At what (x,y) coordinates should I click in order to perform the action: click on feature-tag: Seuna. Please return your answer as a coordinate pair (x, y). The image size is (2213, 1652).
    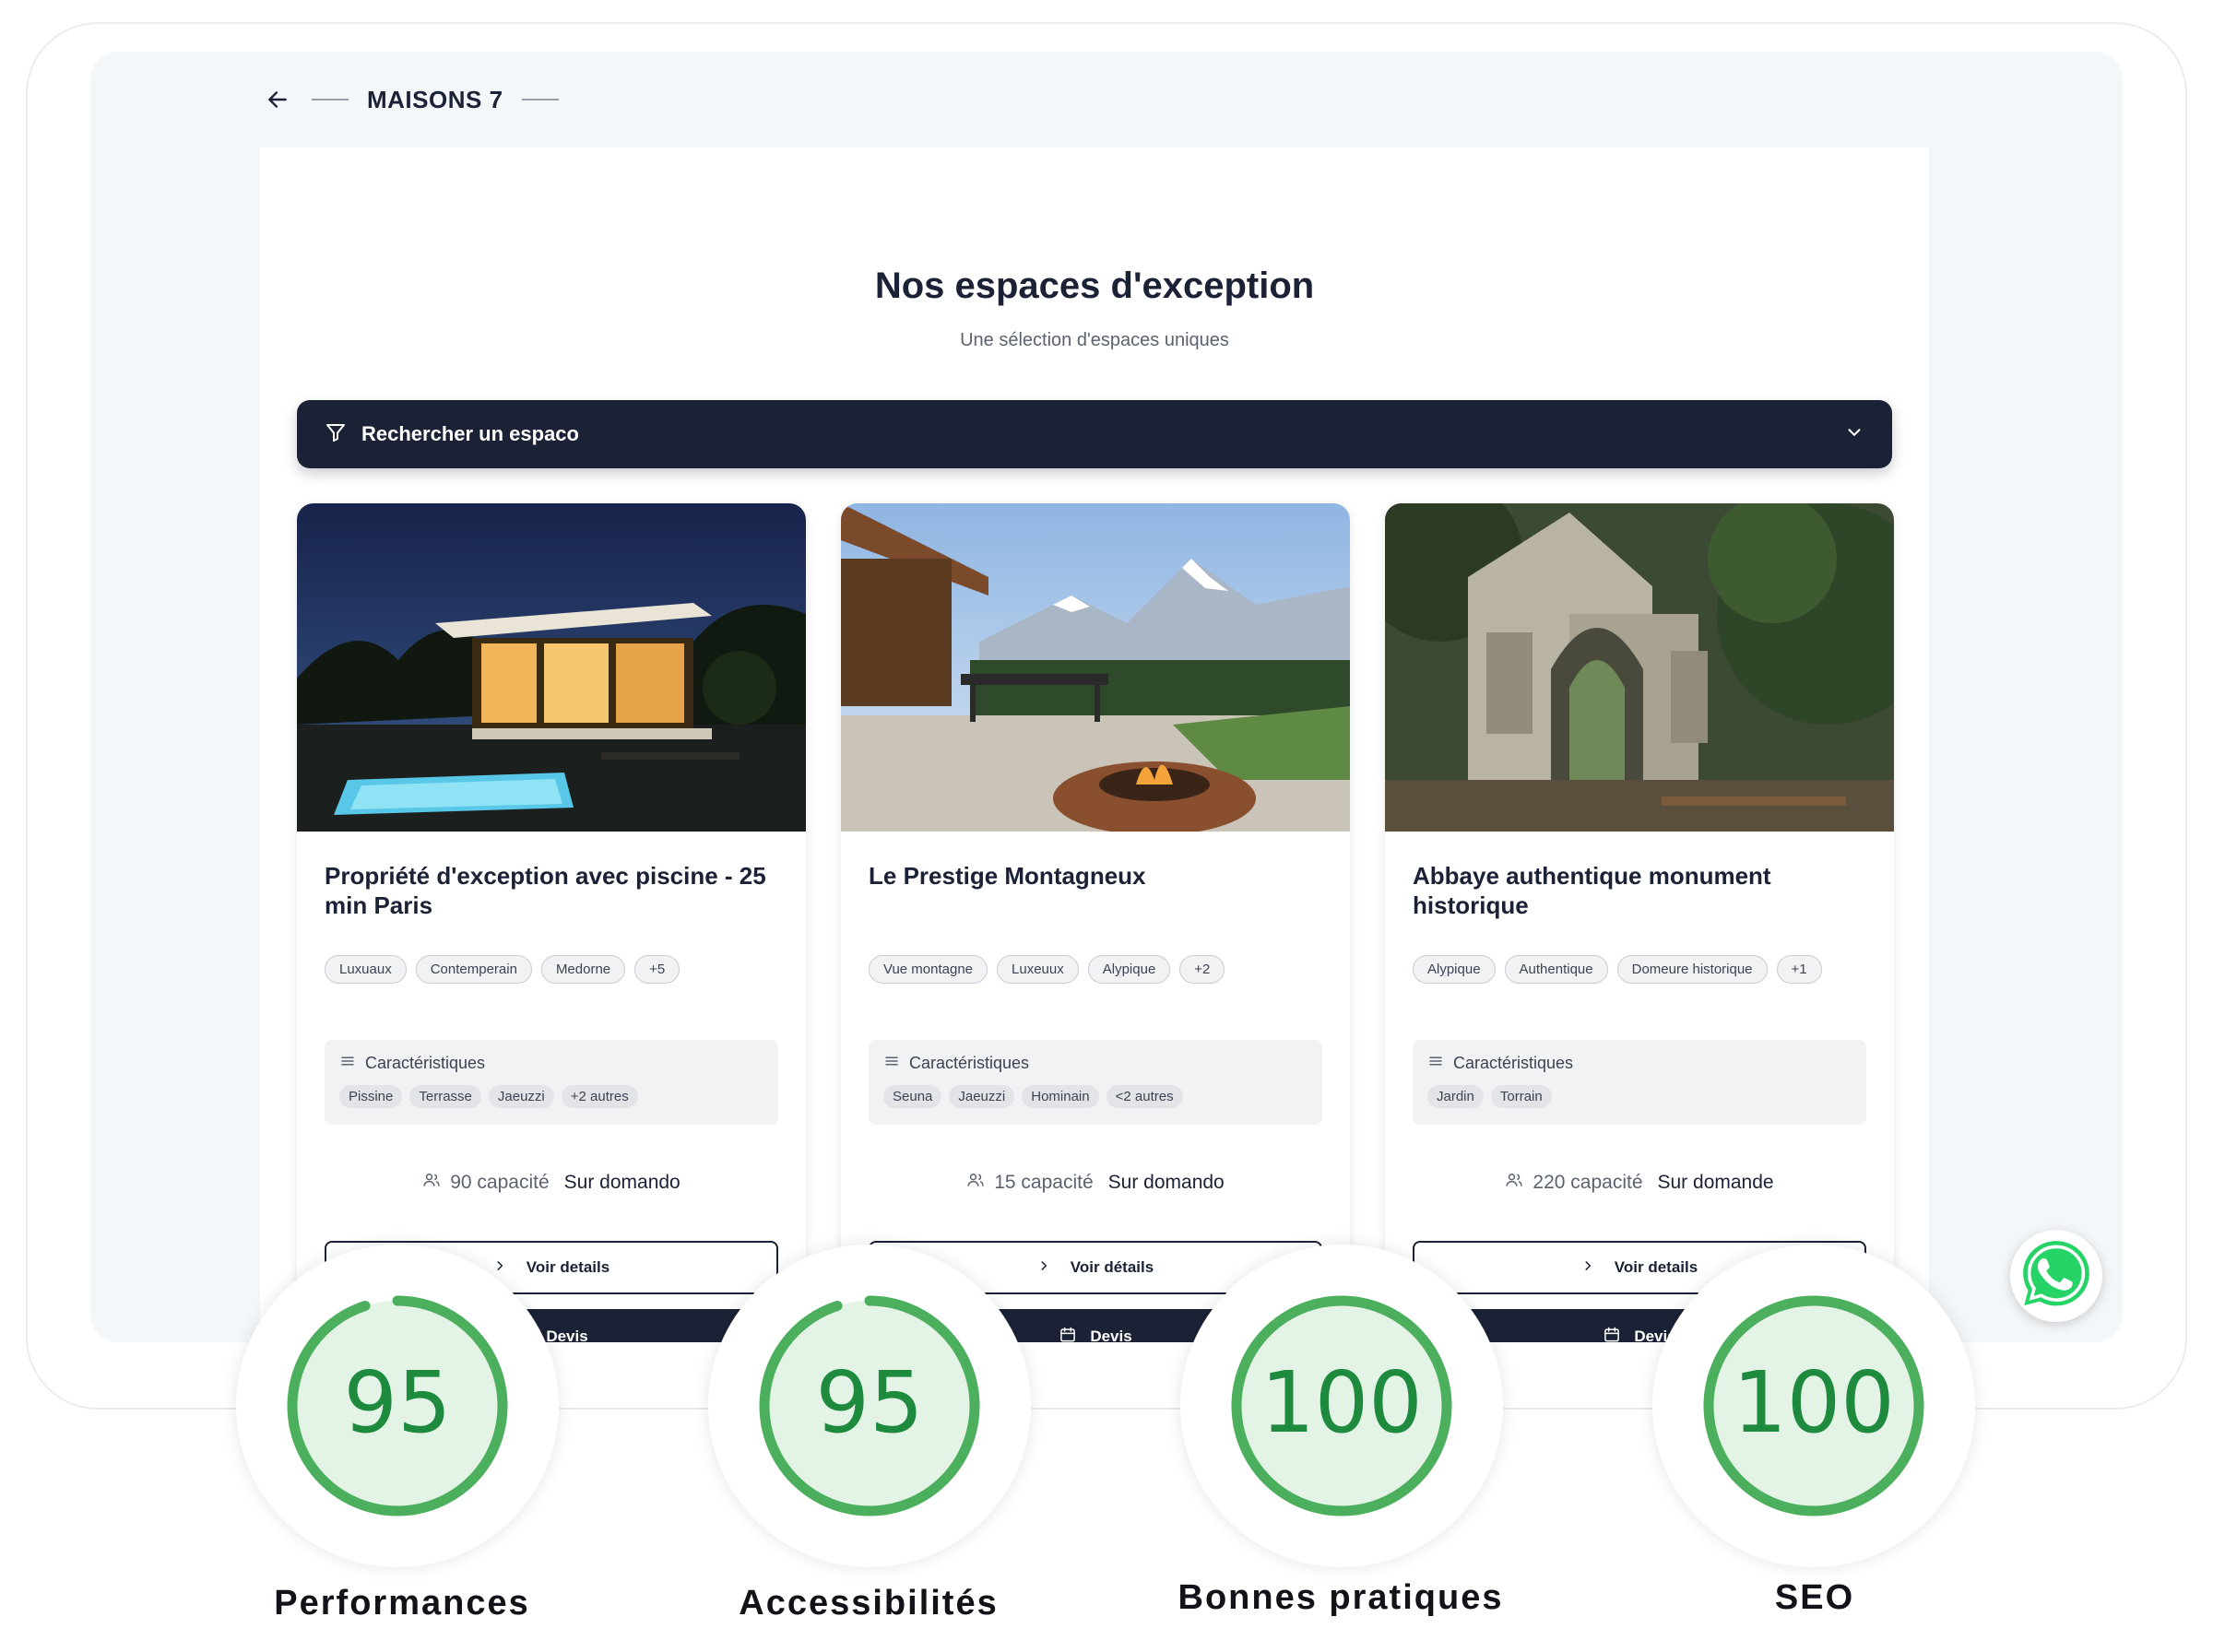
    Looking at the image, I should click on (912, 1096).